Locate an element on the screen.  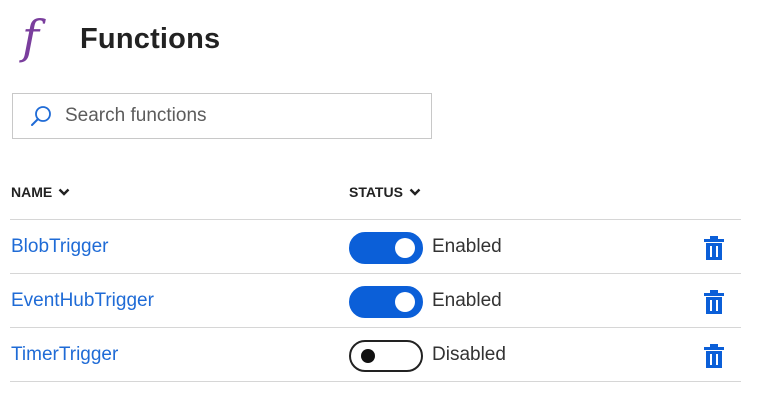
search-icon is located at coordinates (41, 116).